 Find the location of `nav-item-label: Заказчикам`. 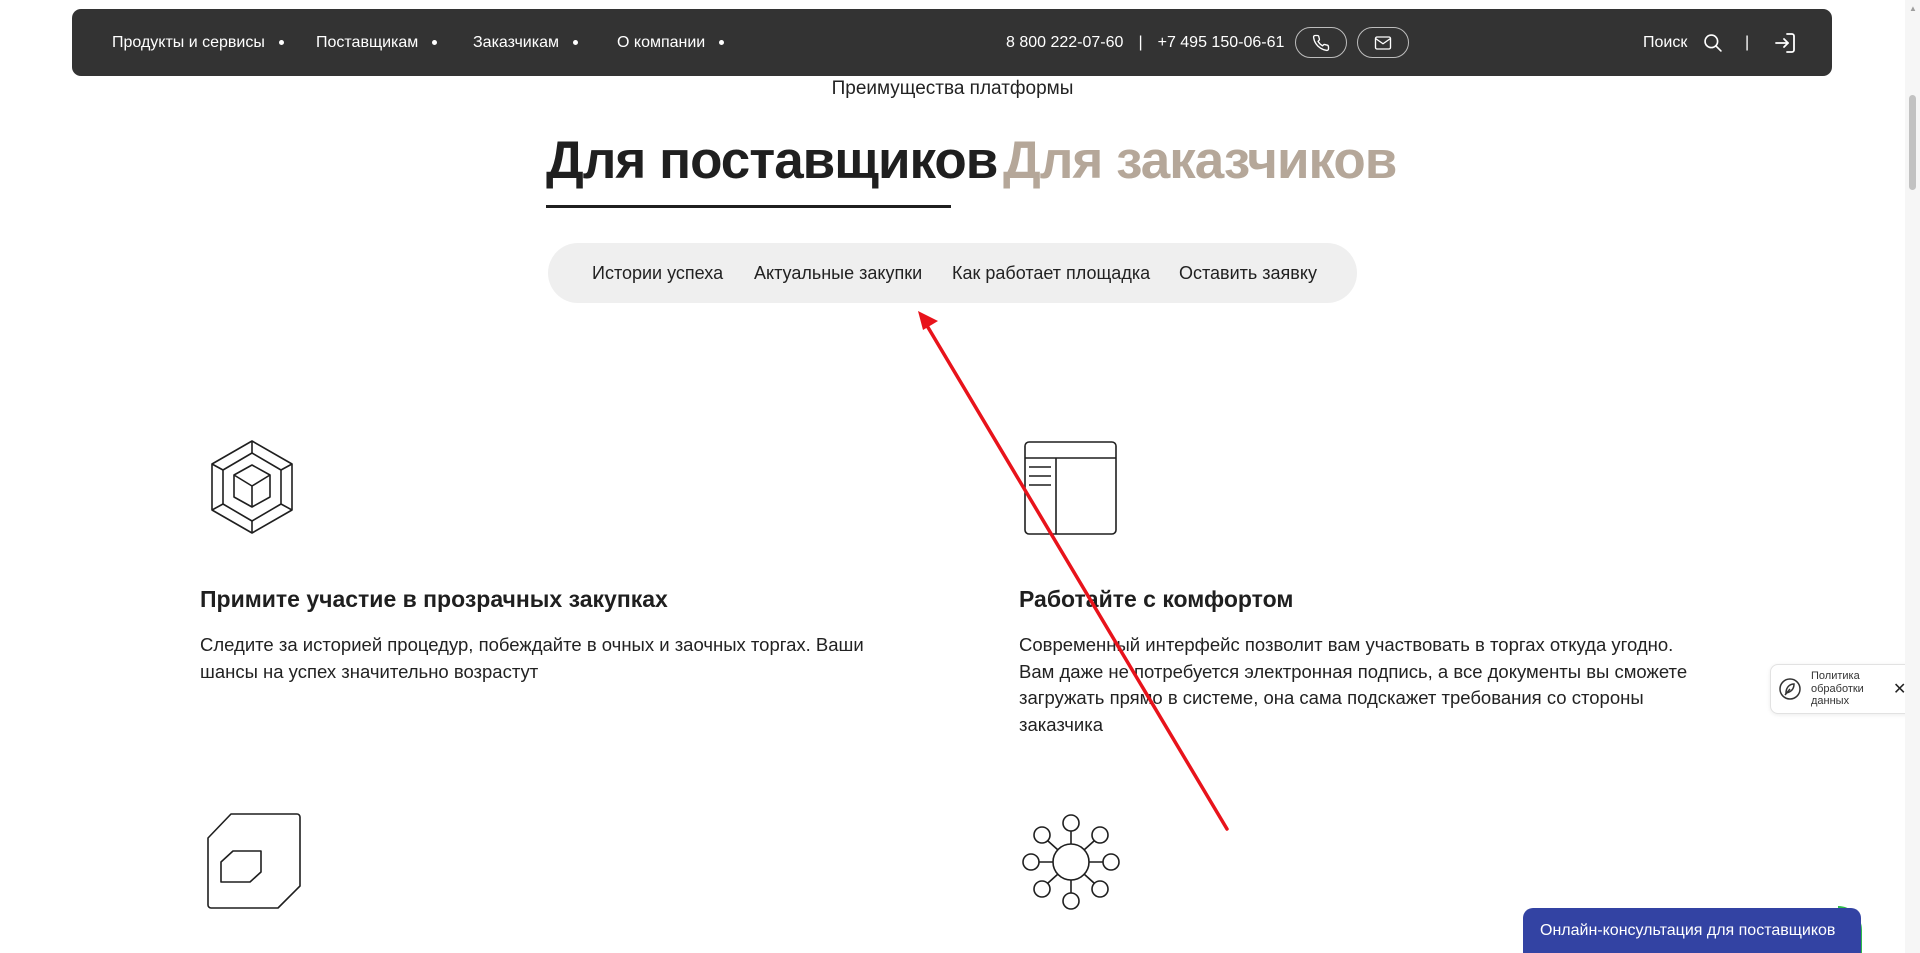

nav-item-label: Заказчикам is located at coordinates (516, 42).